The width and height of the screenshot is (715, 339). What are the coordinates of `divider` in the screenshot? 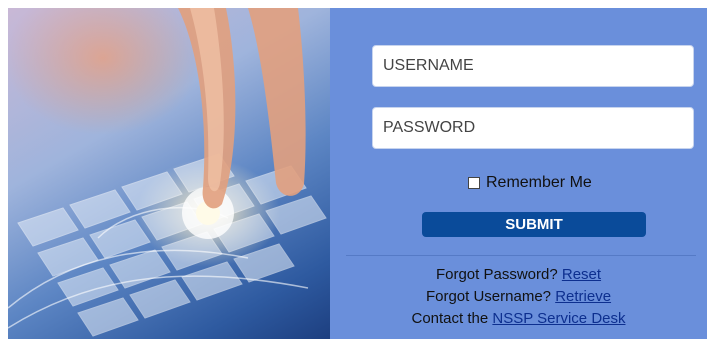 It's located at (521, 255).